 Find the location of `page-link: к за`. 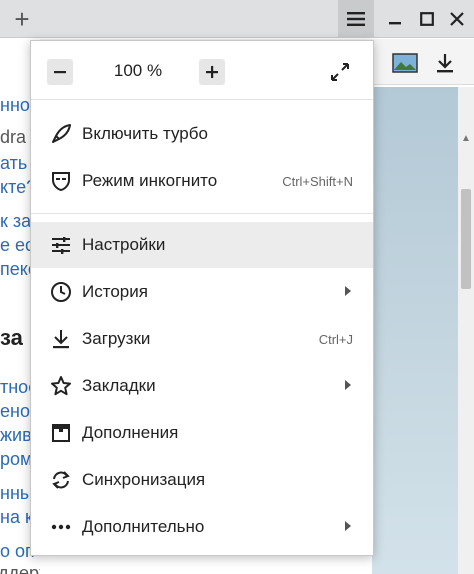

page-link: к за is located at coordinates (15, 221).